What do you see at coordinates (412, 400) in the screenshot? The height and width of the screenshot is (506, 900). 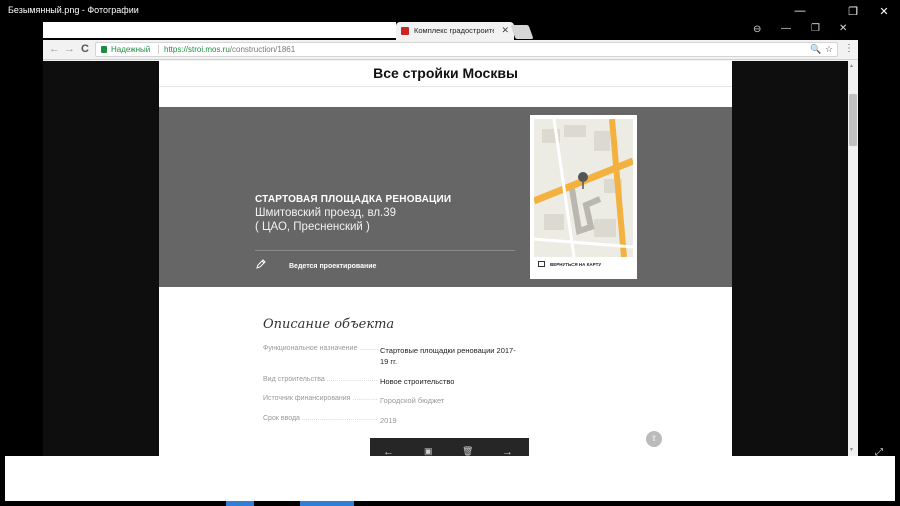 I see `spec-value: Городской бюджет` at bounding box center [412, 400].